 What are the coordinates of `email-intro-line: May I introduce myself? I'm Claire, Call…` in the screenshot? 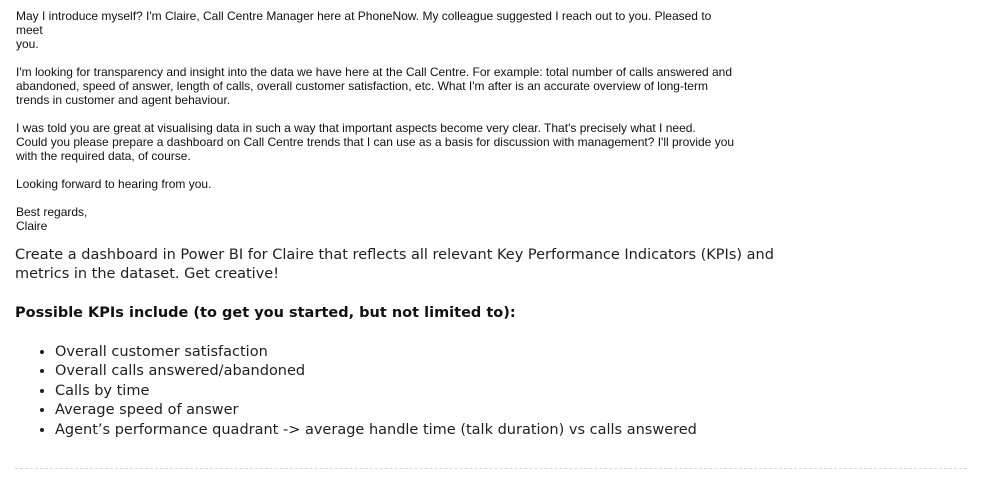 It's located at (364, 23).